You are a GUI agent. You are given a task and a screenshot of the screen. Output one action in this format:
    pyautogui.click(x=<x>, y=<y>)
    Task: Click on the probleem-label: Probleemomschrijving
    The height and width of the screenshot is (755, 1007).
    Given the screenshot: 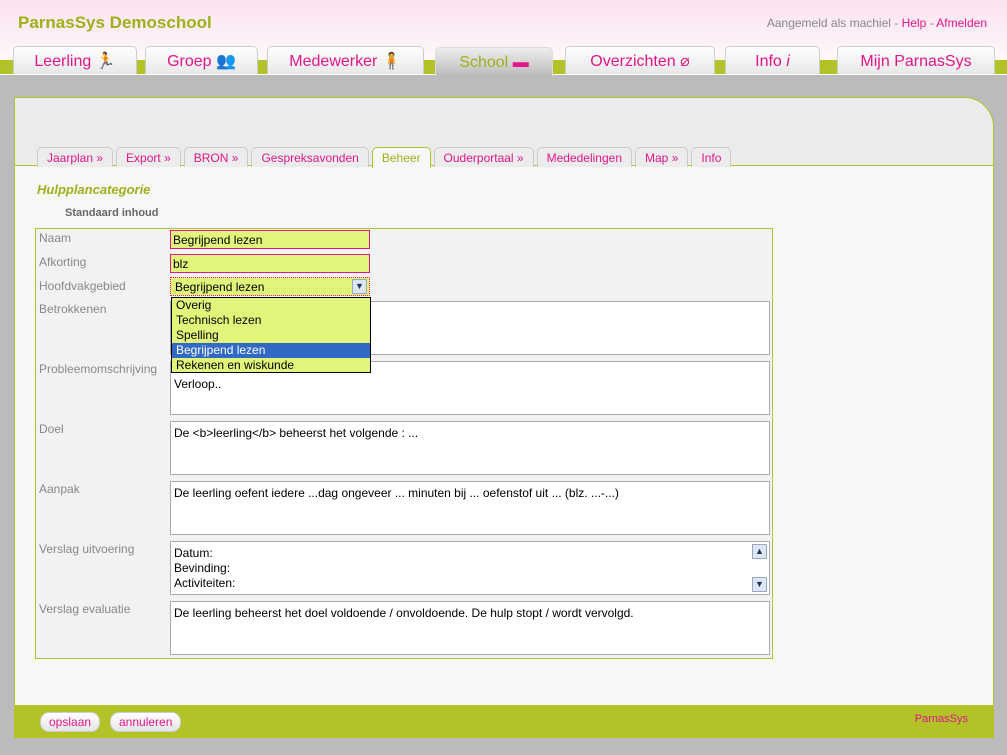 What is the action you would take?
    pyautogui.click(x=98, y=369)
    